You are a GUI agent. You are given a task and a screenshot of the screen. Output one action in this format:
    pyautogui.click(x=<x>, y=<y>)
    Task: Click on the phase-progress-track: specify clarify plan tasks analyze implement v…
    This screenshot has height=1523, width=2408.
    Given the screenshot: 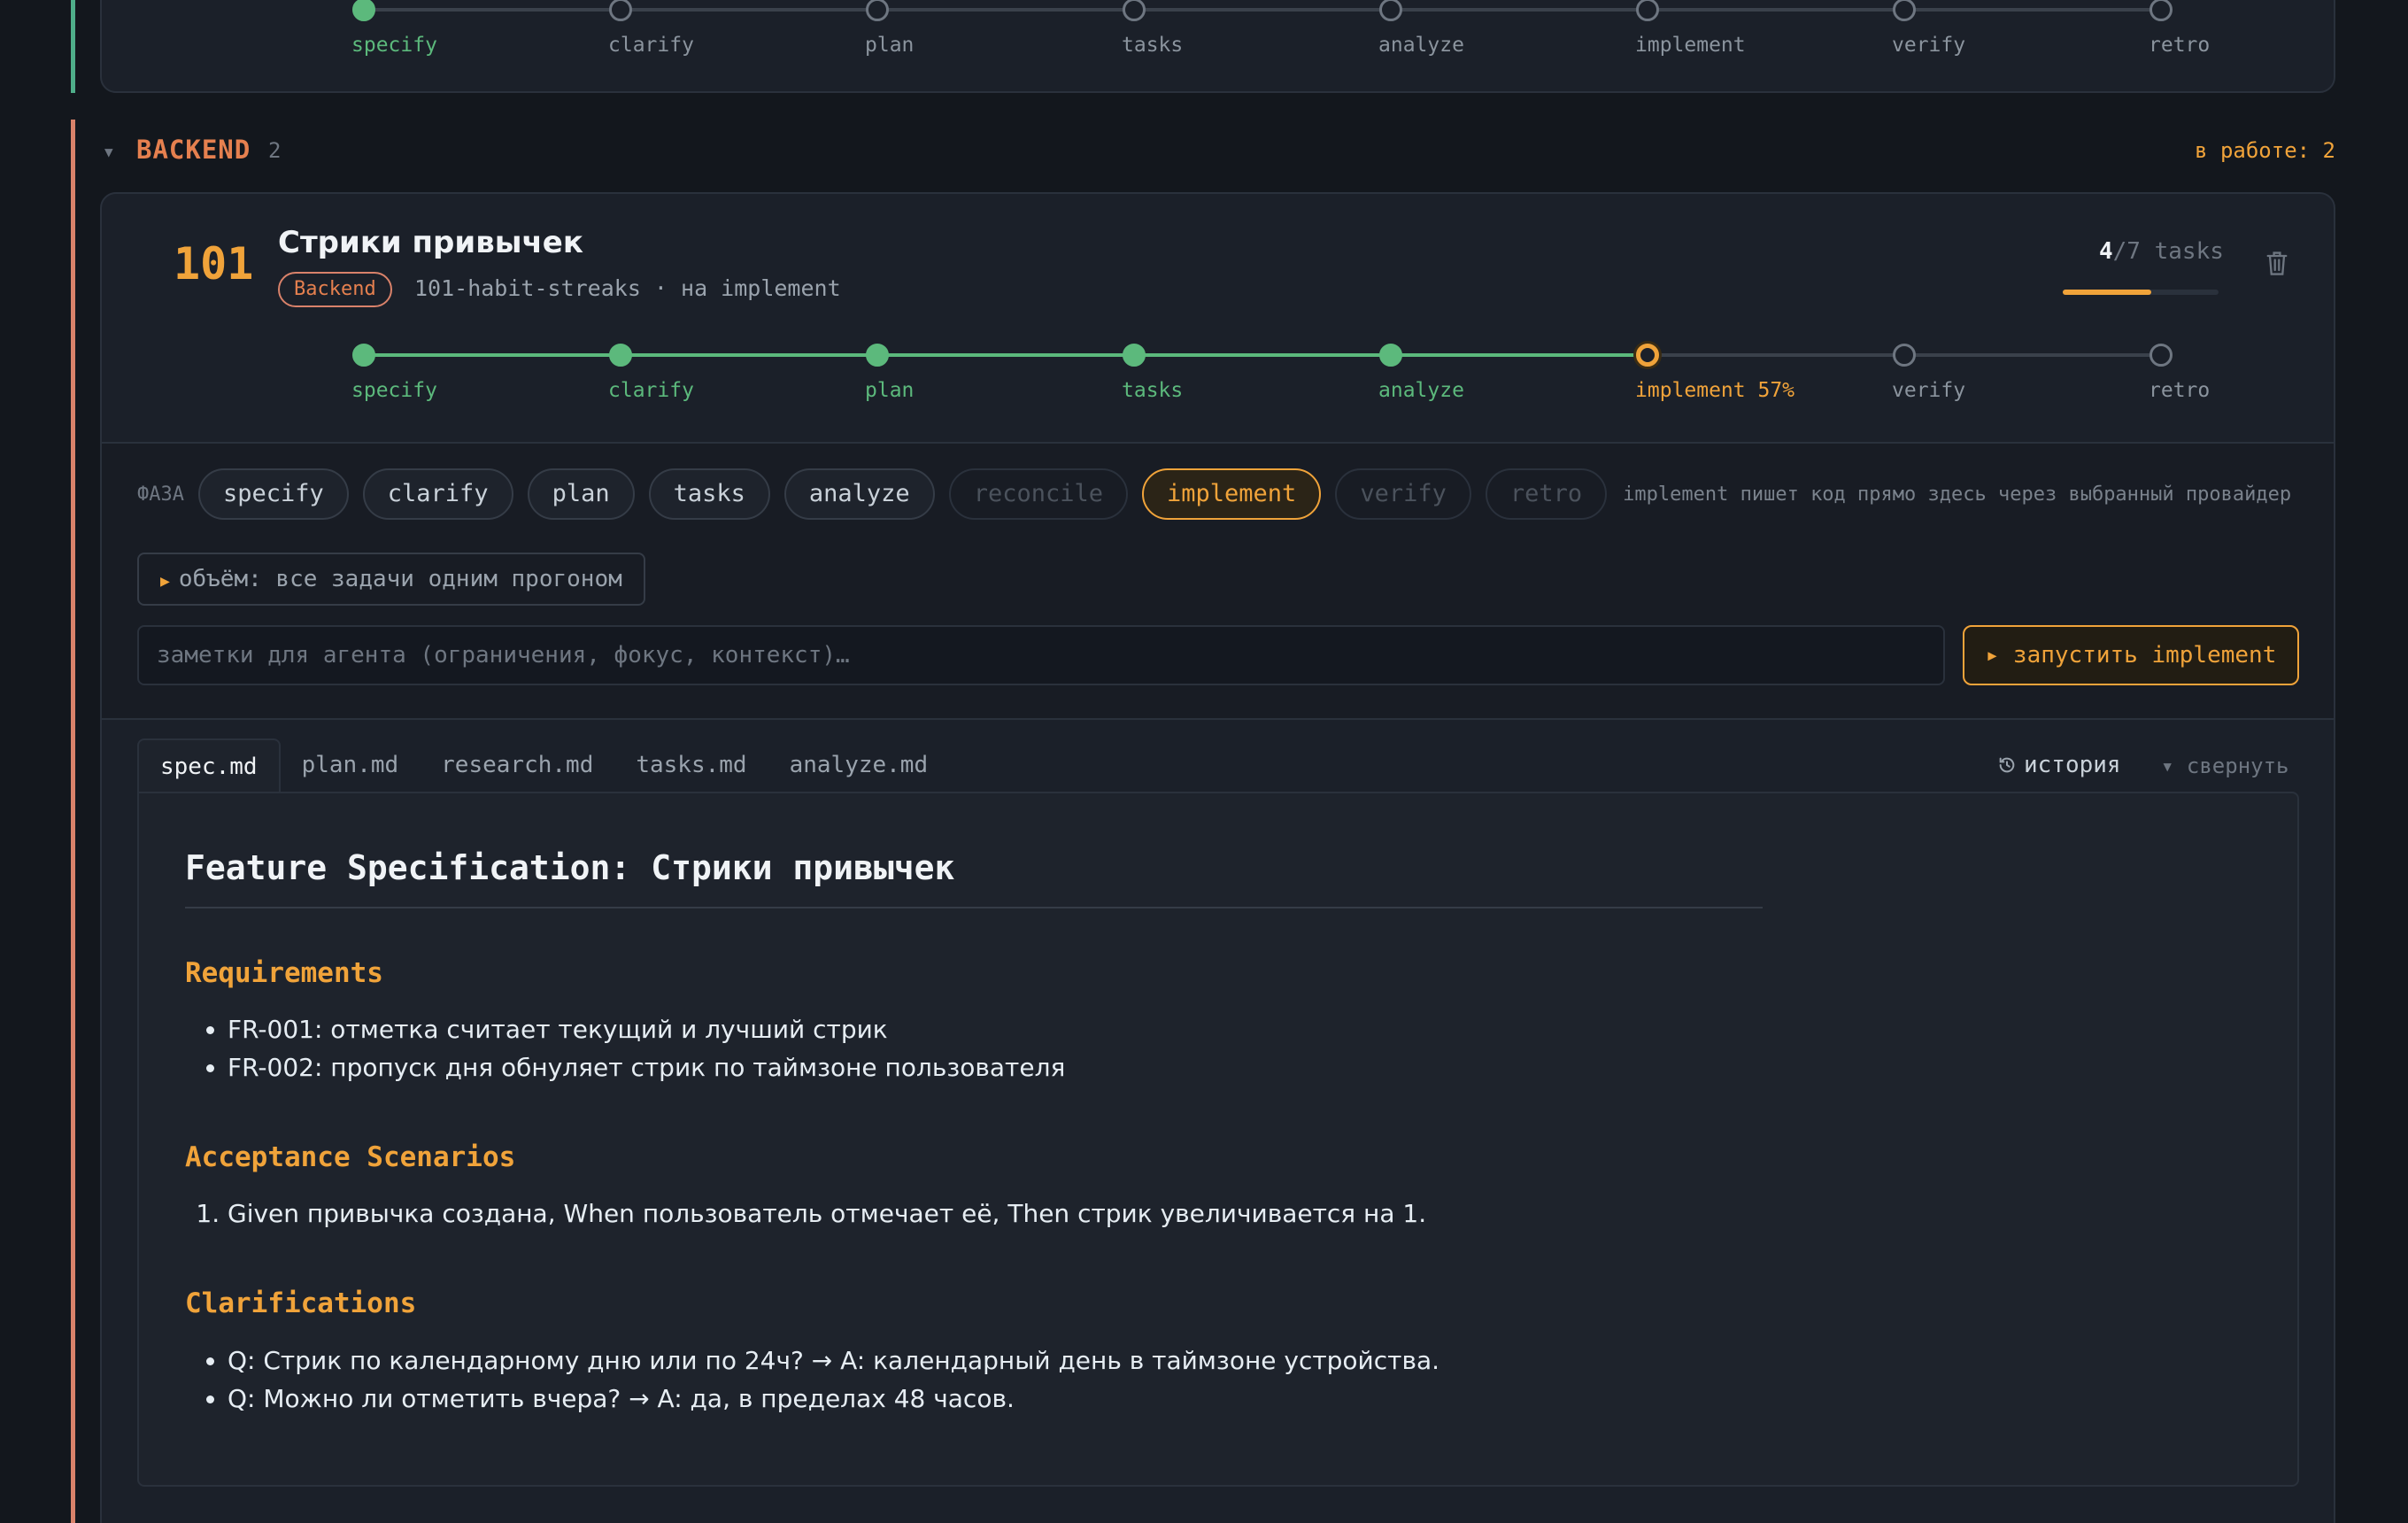 What is the action you would take?
    pyautogui.click(x=1280, y=28)
    